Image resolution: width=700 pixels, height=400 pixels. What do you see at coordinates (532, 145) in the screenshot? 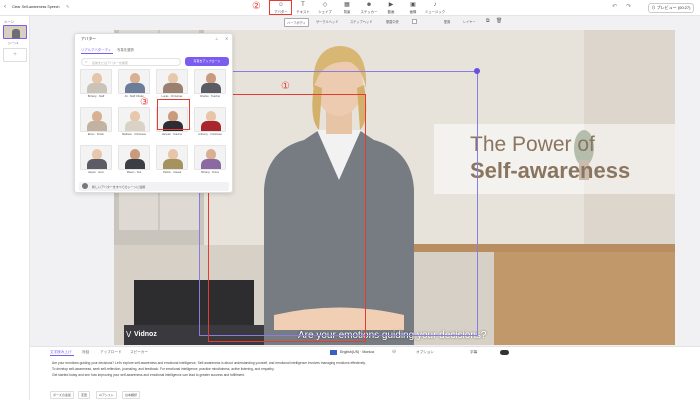
I see `headline-line-1: The Power of` at bounding box center [532, 145].